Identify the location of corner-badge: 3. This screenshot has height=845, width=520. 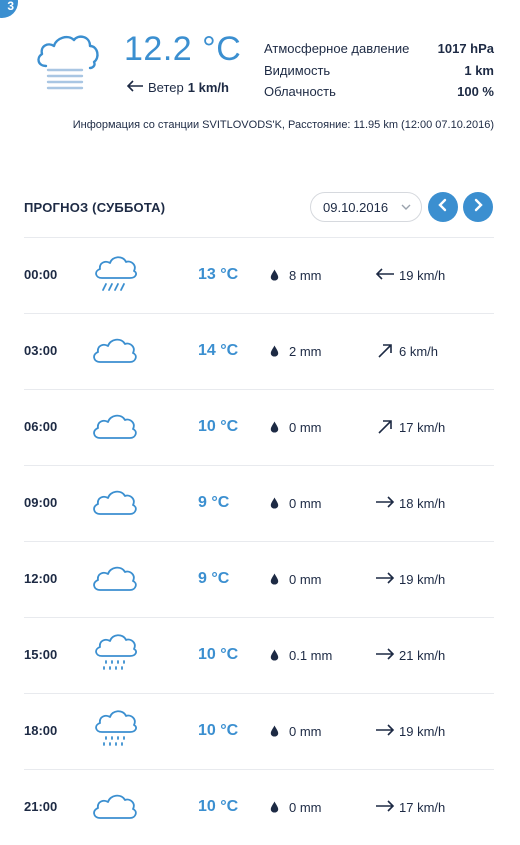
(9, 9).